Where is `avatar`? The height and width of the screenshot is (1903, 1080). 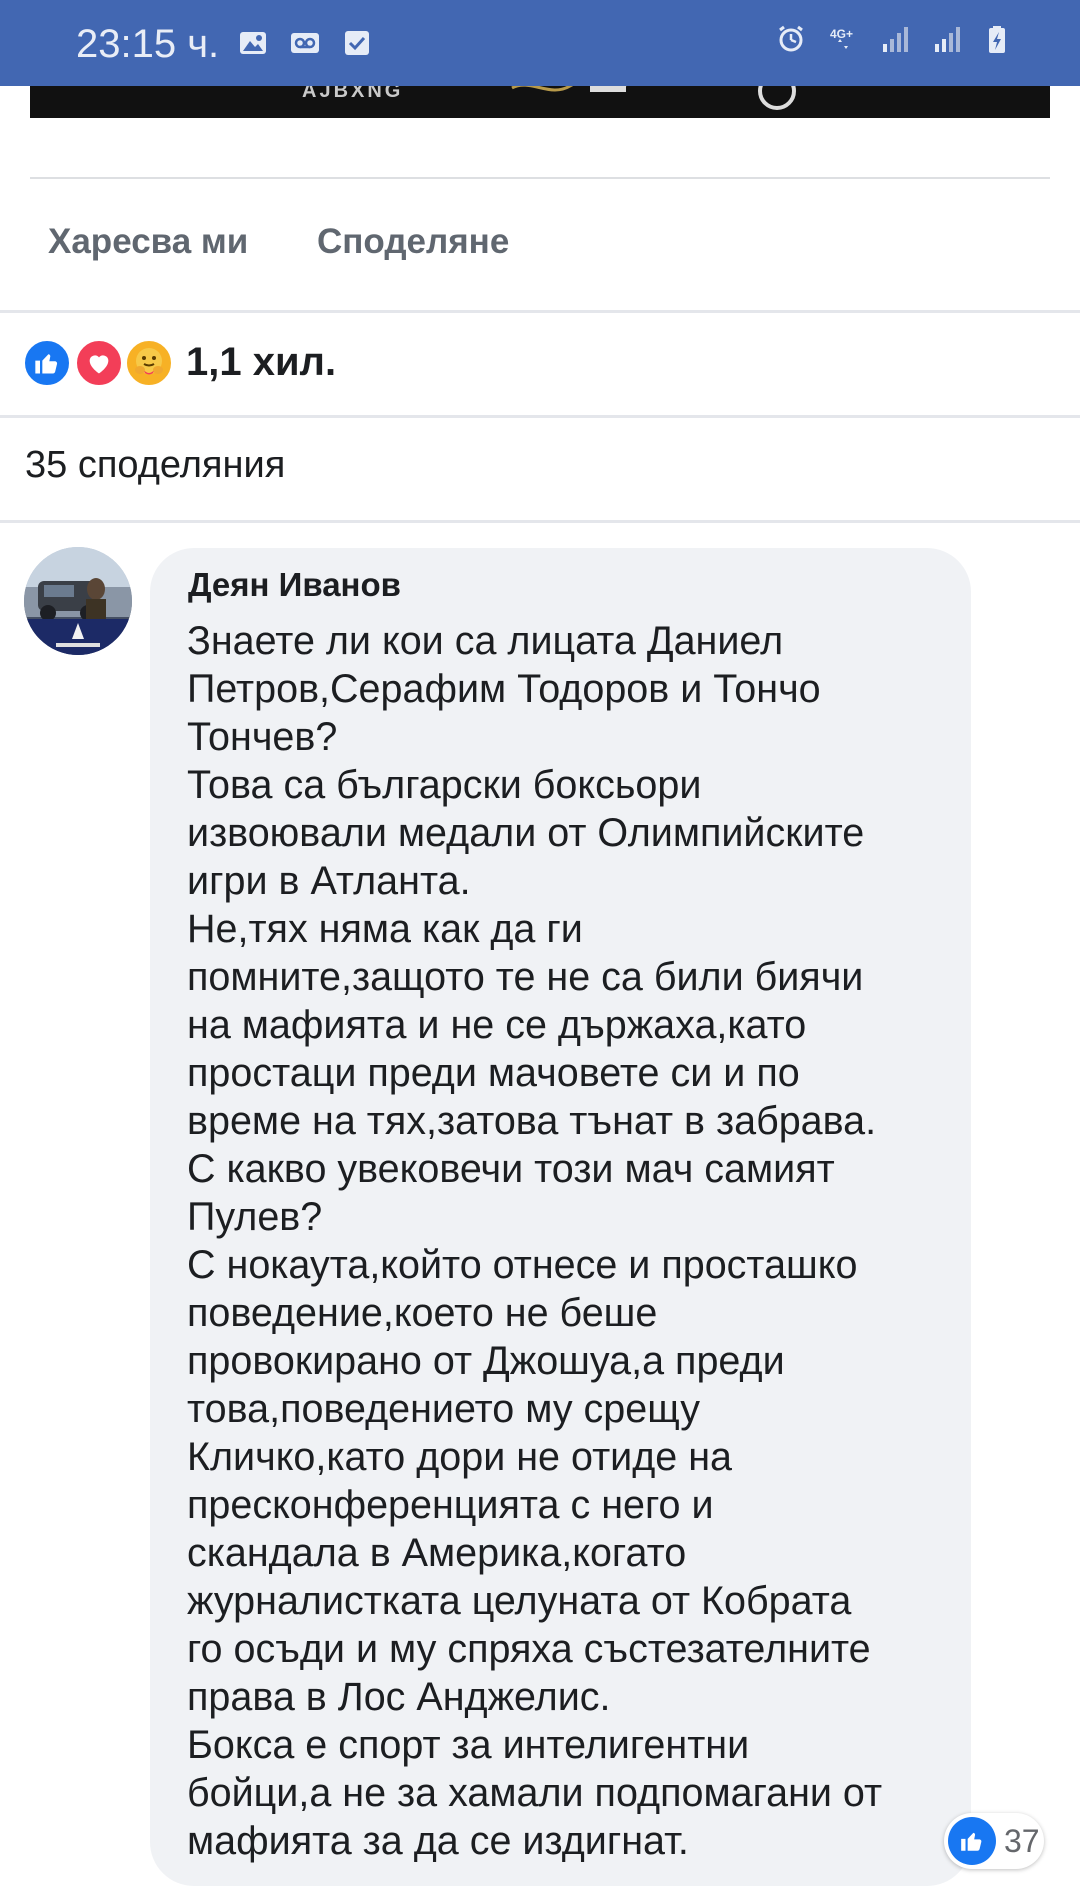
avatar is located at coordinates (78, 601).